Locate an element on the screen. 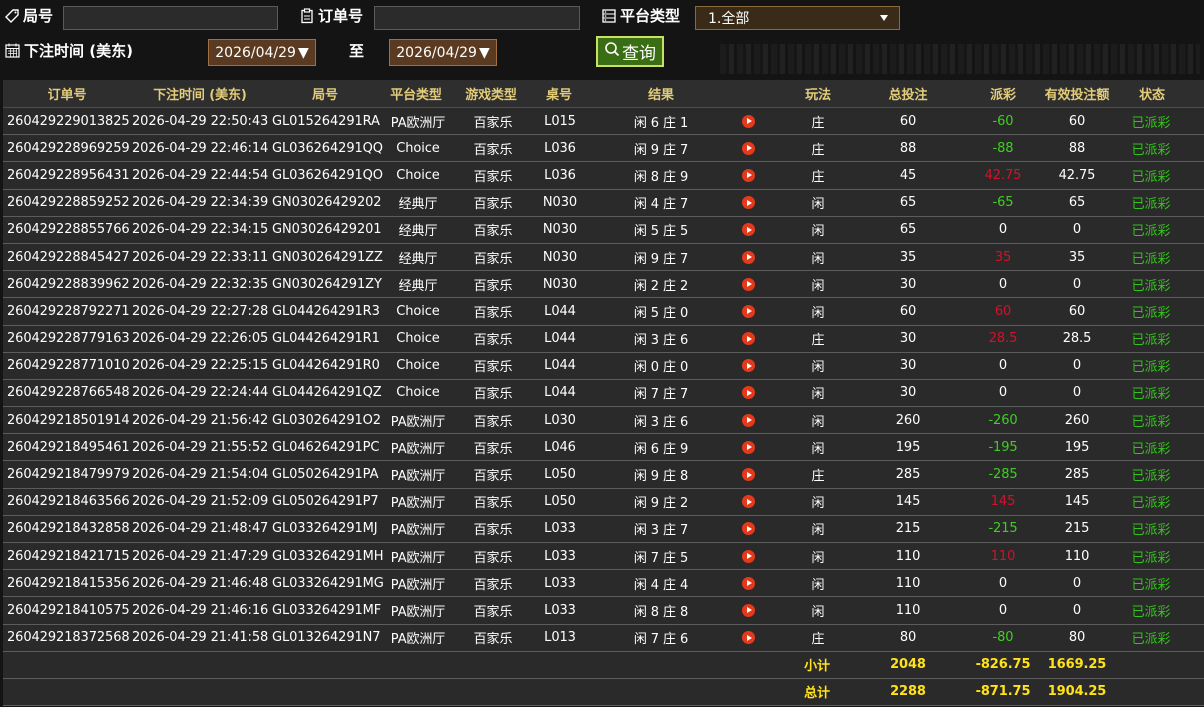 The width and height of the screenshot is (1204, 707). cell-game-no: GL036264291QO is located at coordinates (328, 175).